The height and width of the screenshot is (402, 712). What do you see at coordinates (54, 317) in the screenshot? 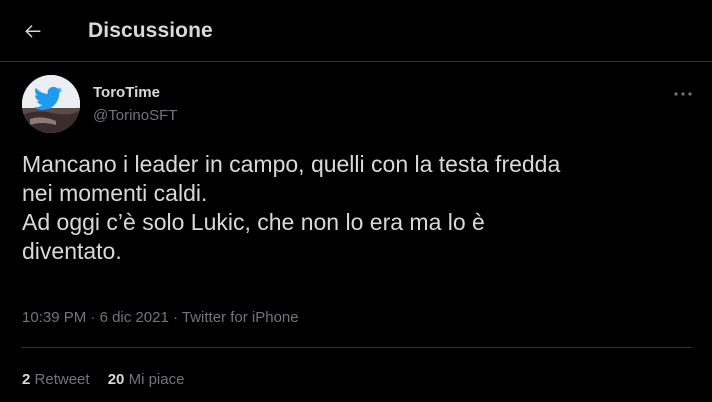
I see `tweet-time: 10:39 PM` at bounding box center [54, 317].